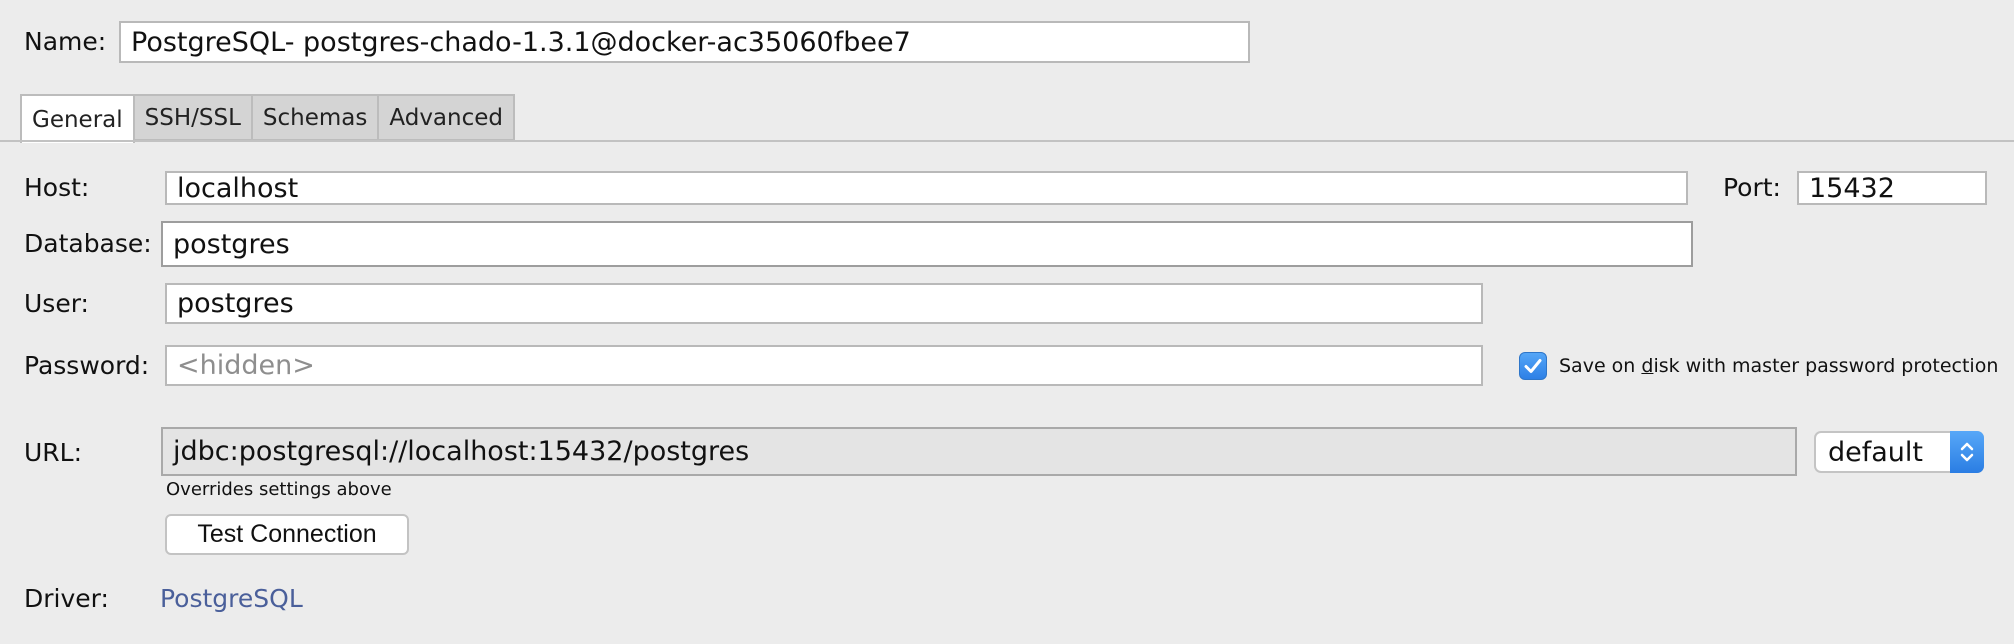  Describe the element at coordinates (66, 598) in the screenshot. I see `driver-label: Driver:` at that location.